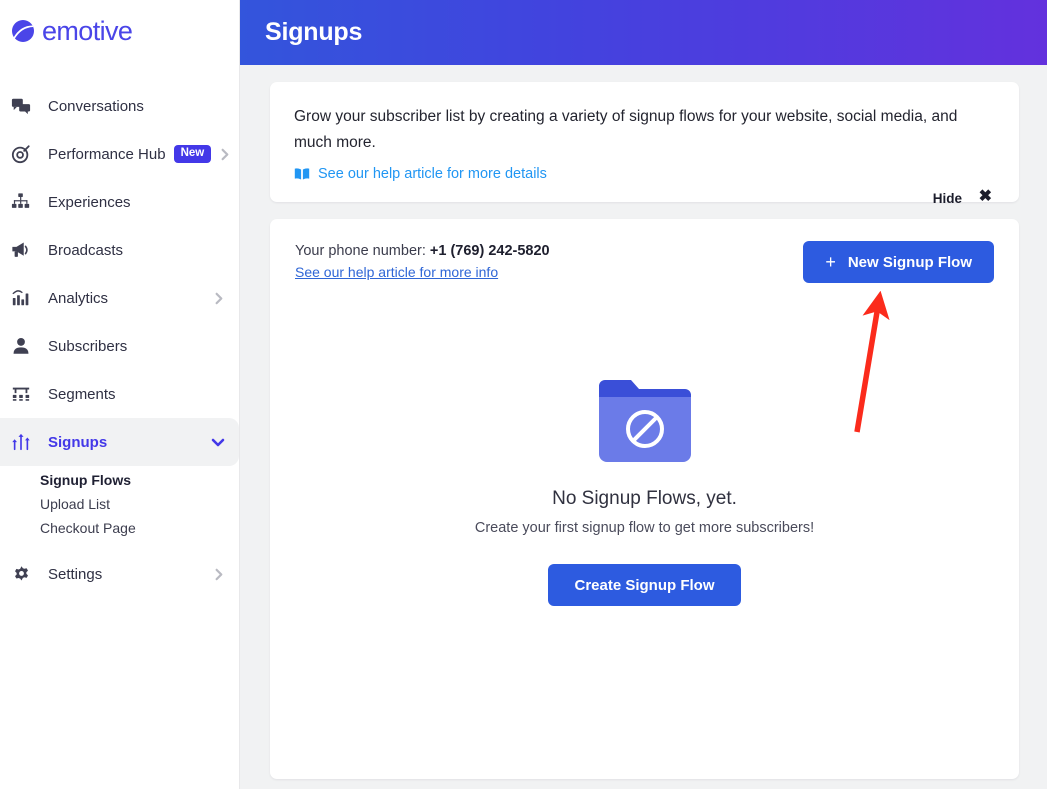  What do you see at coordinates (21, 202) in the screenshot?
I see `sitemap-icon` at bounding box center [21, 202].